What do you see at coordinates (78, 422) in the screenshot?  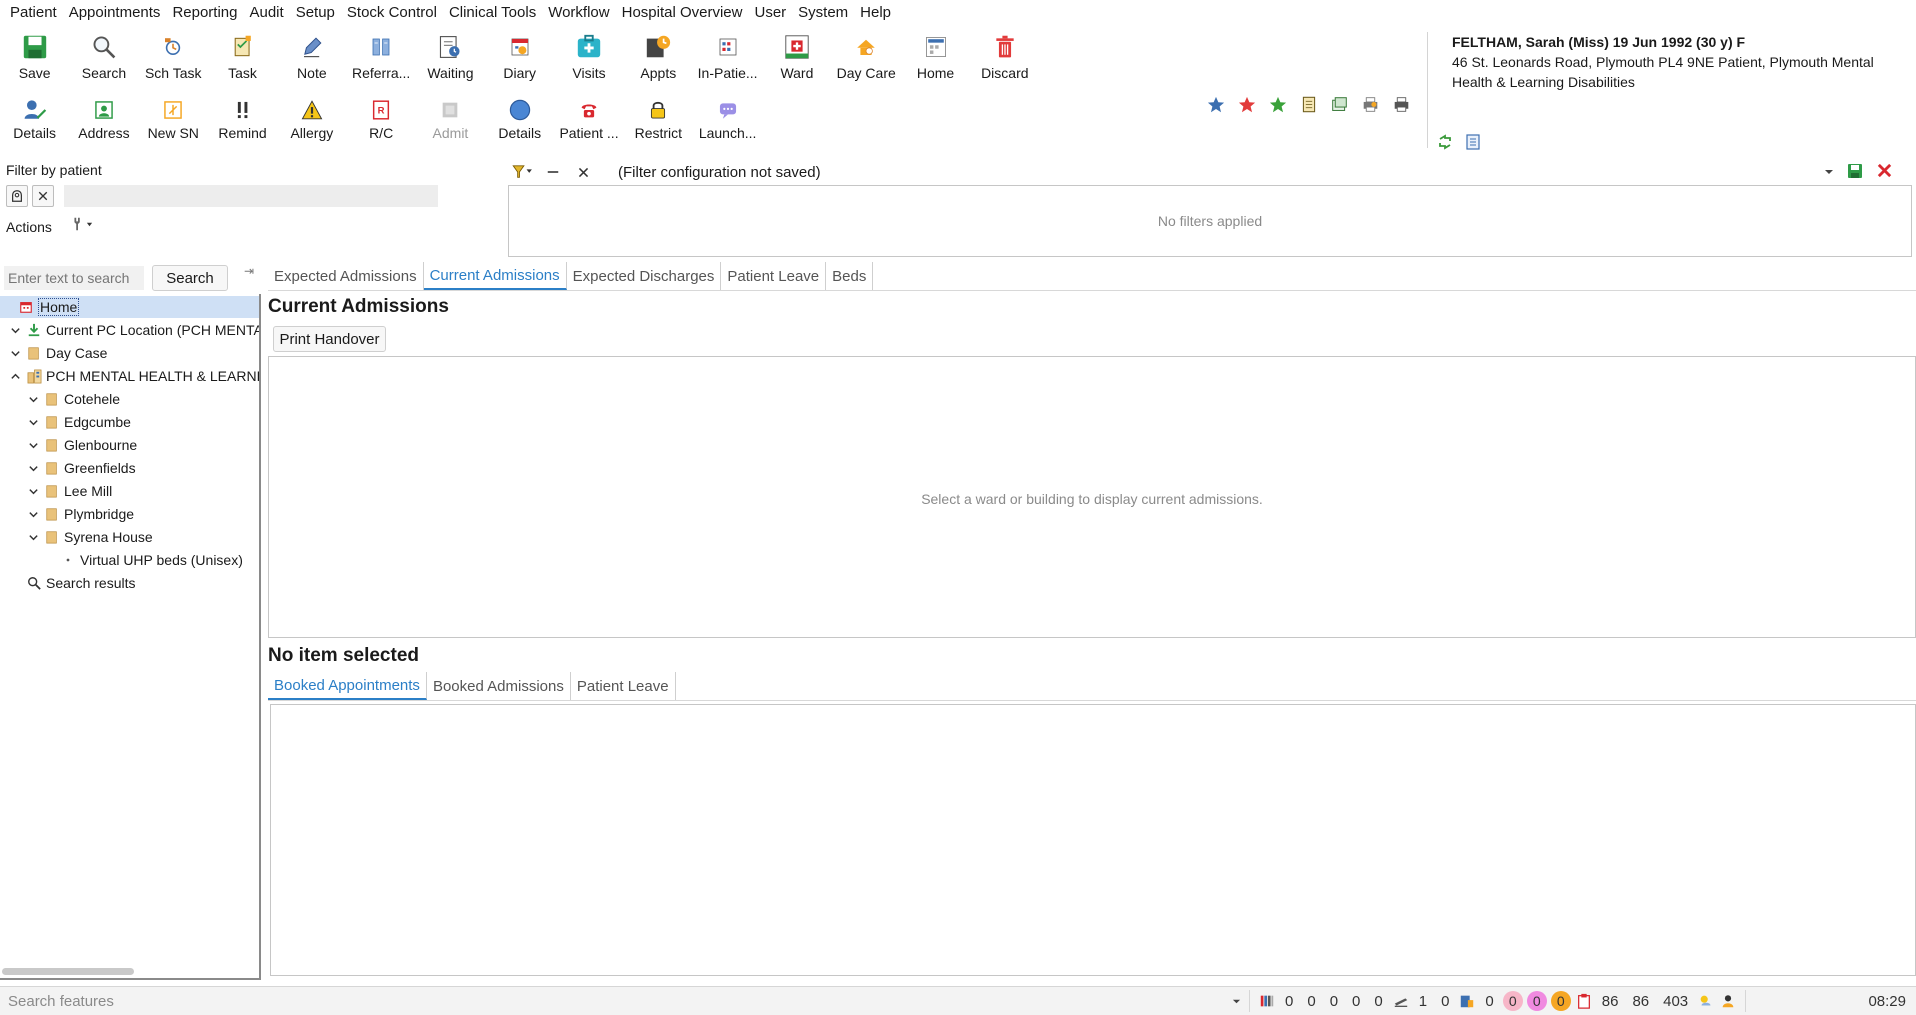 I see `tree-item-edgcumbe: Edgcumbe` at bounding box center [78, 422].